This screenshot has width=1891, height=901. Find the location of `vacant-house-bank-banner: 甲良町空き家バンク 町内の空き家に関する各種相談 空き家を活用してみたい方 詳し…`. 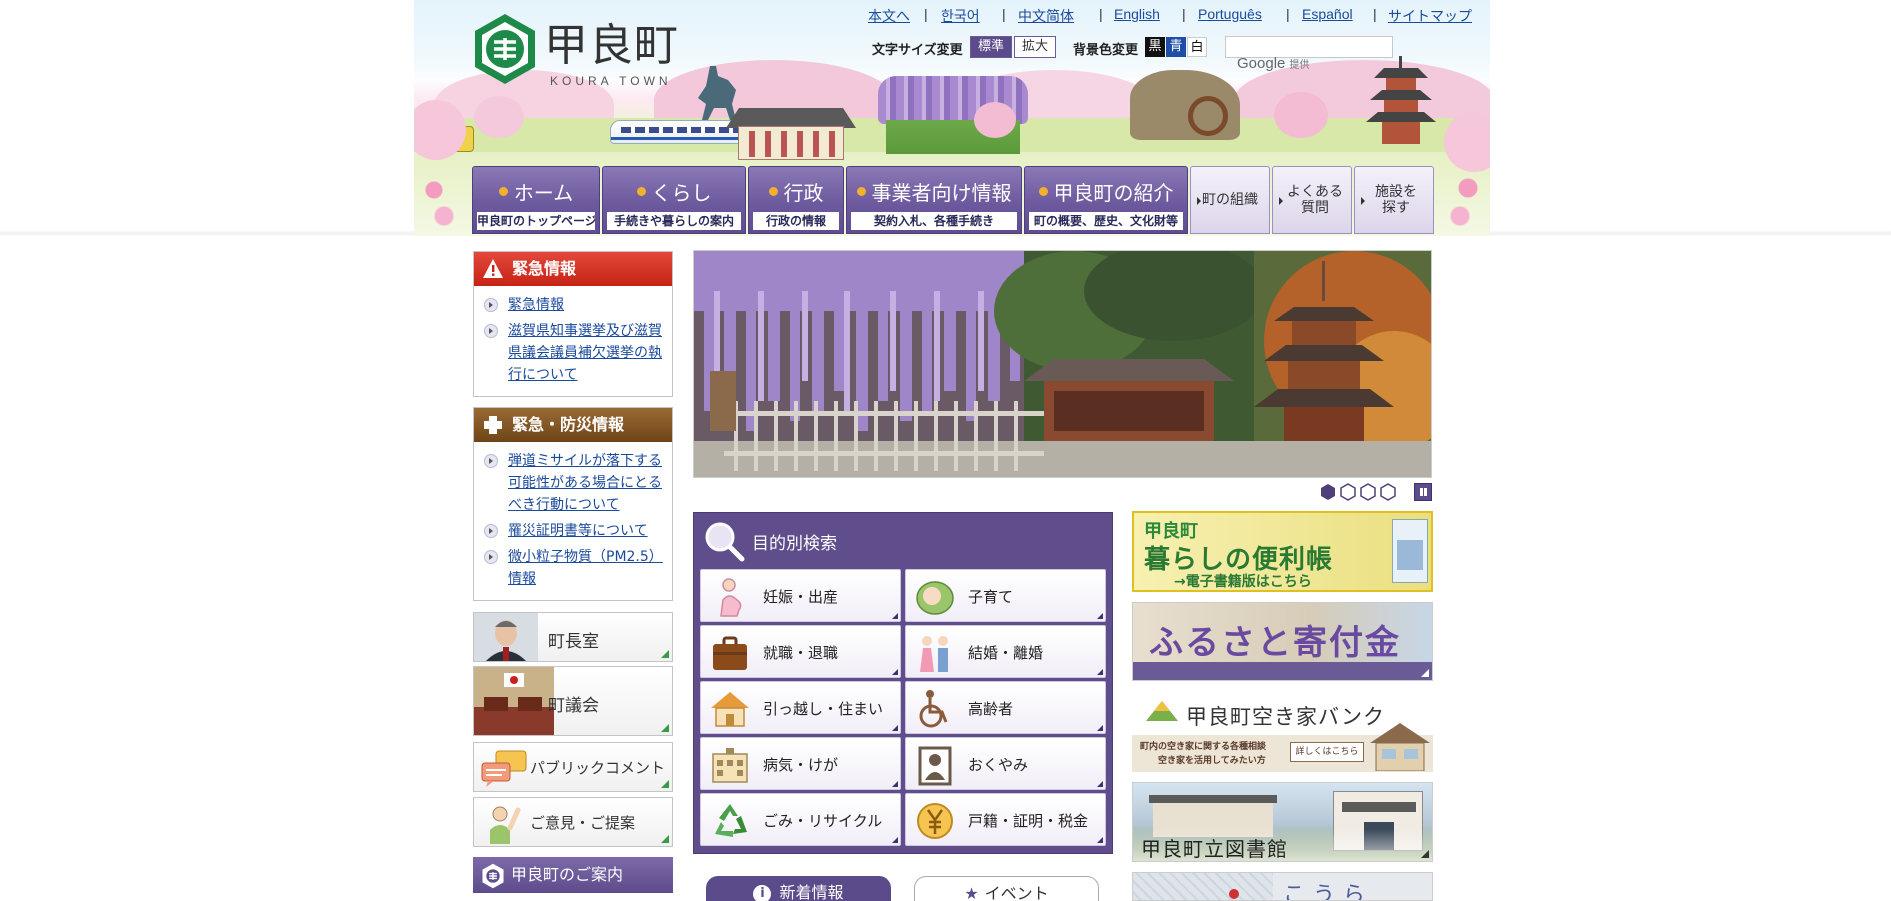

vacant-house-bank-banner: 甲良町空き家バンク 町内の空き家に関する各種相談 空き家を活用してみたい方 詳し… is located at coordinates (1282, 731).